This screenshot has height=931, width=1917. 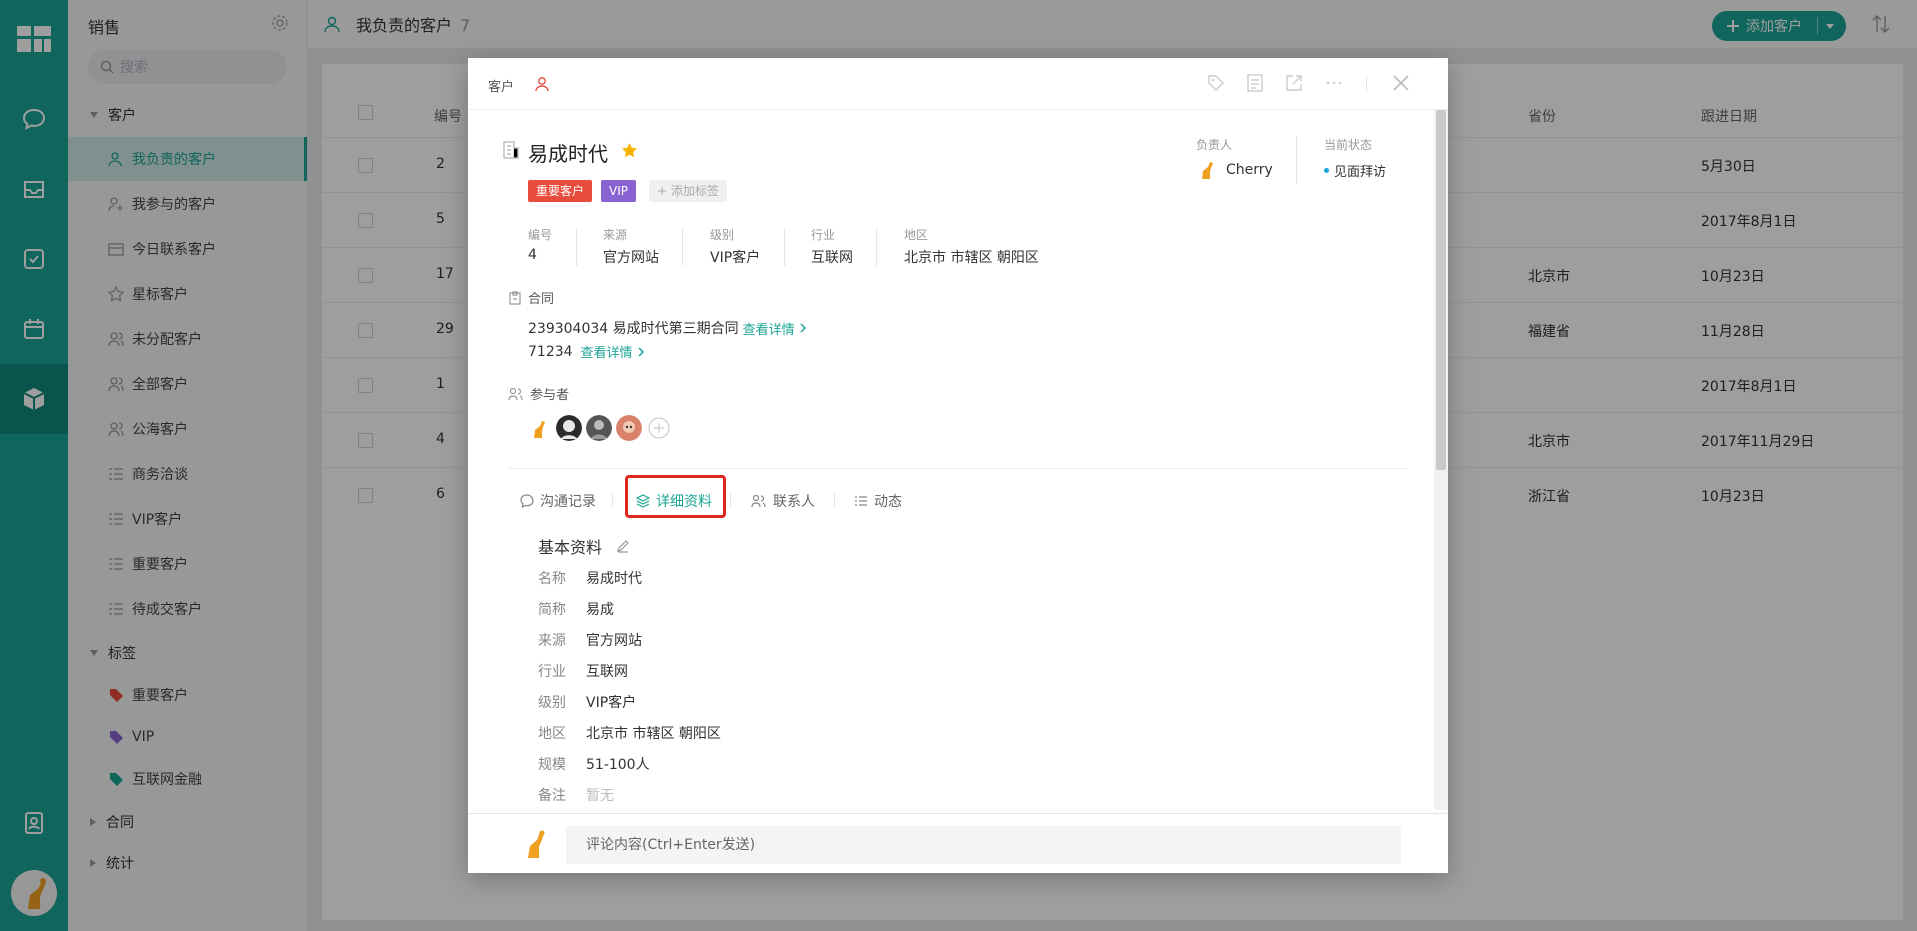 What do you see at coordinates (758, 501) in the screenshot?
I see `contacts-icon` at bounding box center [758, 501].